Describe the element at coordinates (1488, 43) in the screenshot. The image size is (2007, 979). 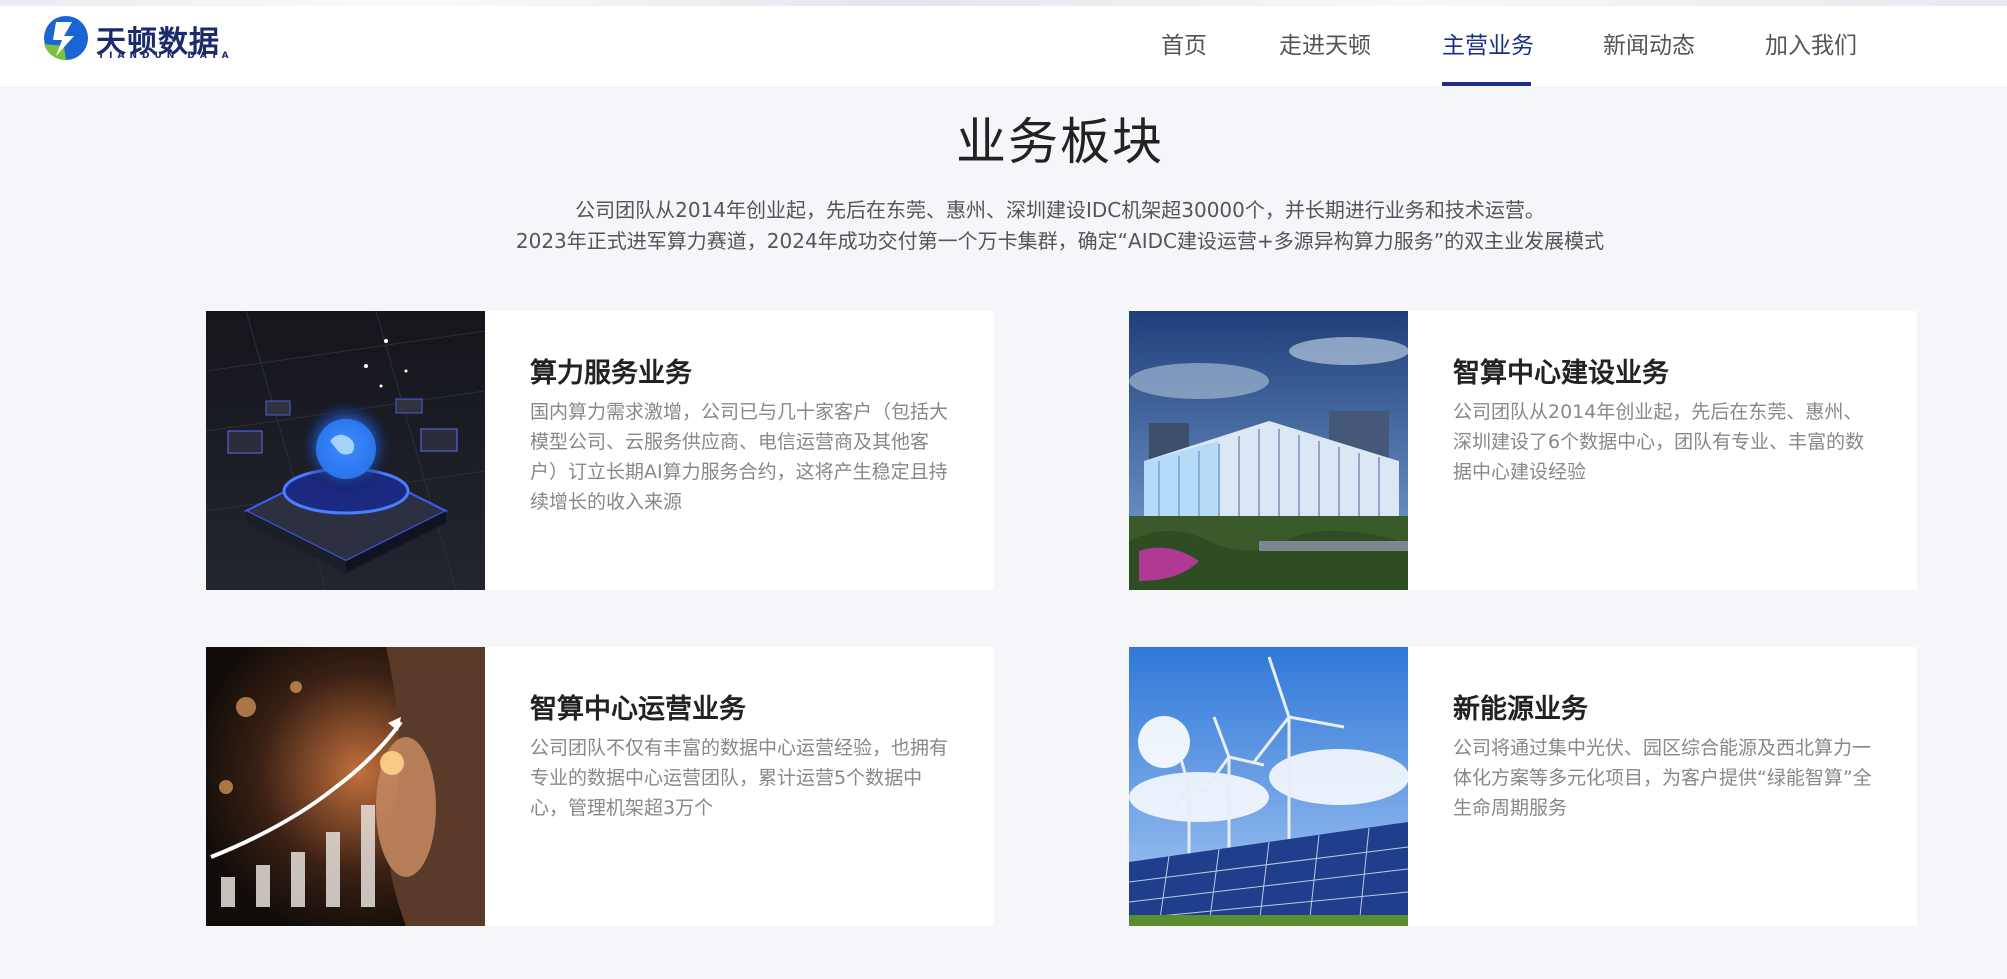
I see `nav-item-business: 主营业务` at that location.